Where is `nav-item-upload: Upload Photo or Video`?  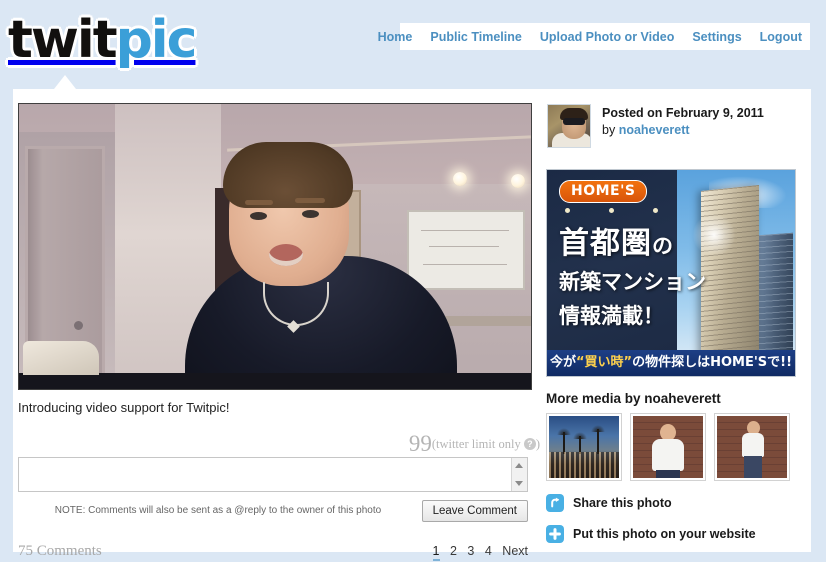
nav-item-upload: Upload Photo or Video is located at coordinates (607, 37).